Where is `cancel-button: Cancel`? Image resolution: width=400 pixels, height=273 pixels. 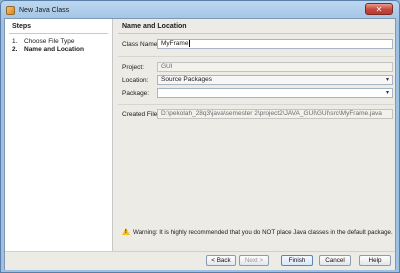 cancel-button: Cancel is located at coordinates (335, 260).